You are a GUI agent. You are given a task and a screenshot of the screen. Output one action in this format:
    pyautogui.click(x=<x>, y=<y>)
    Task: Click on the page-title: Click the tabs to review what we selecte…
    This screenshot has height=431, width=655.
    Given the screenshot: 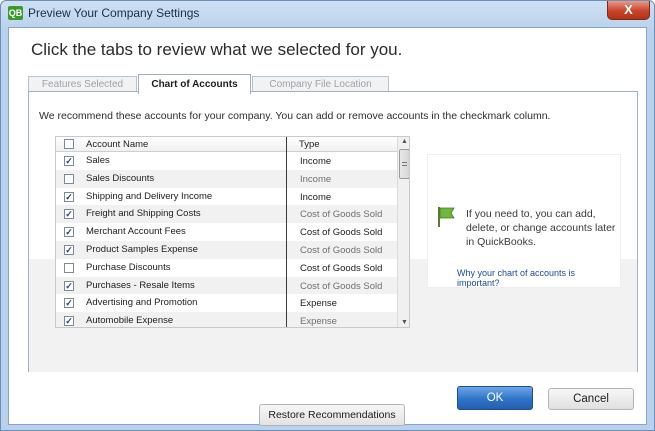 What is the action you would take?
    pyautogui.click(x=217, y=49)
    